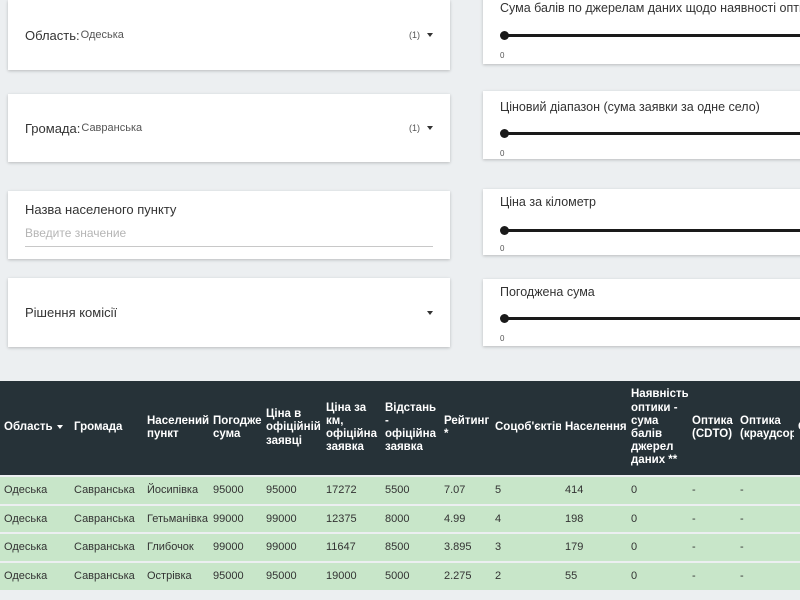  What do you see at coordinates (351, 428) in the screenshot?
I see `column-header-price-per-km: Ціна за км, офіційна заявка` at bounding box center [351, 428].